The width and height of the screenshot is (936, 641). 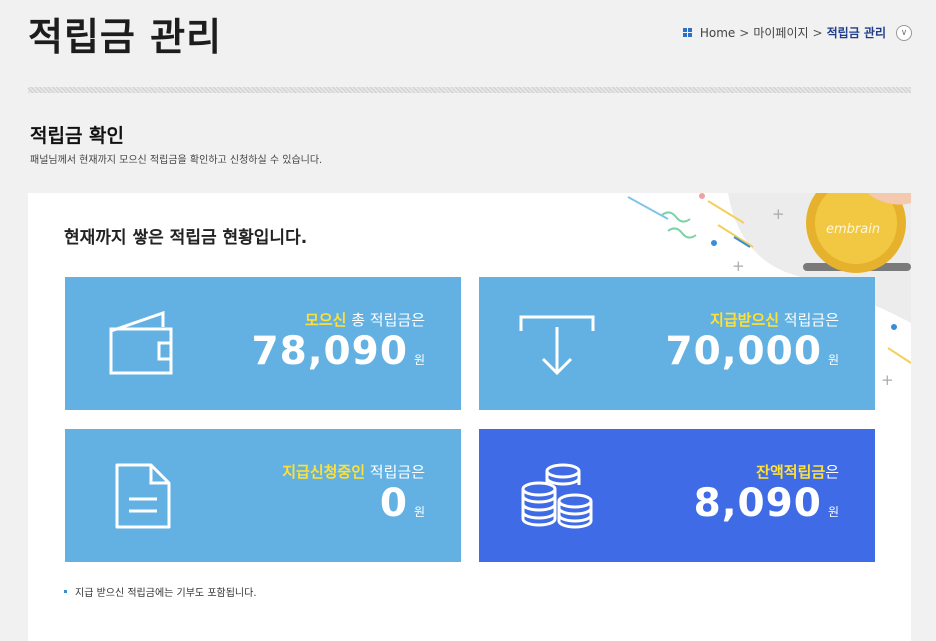 I want to click on download-arrow-icon, so click(x=557, y=345).